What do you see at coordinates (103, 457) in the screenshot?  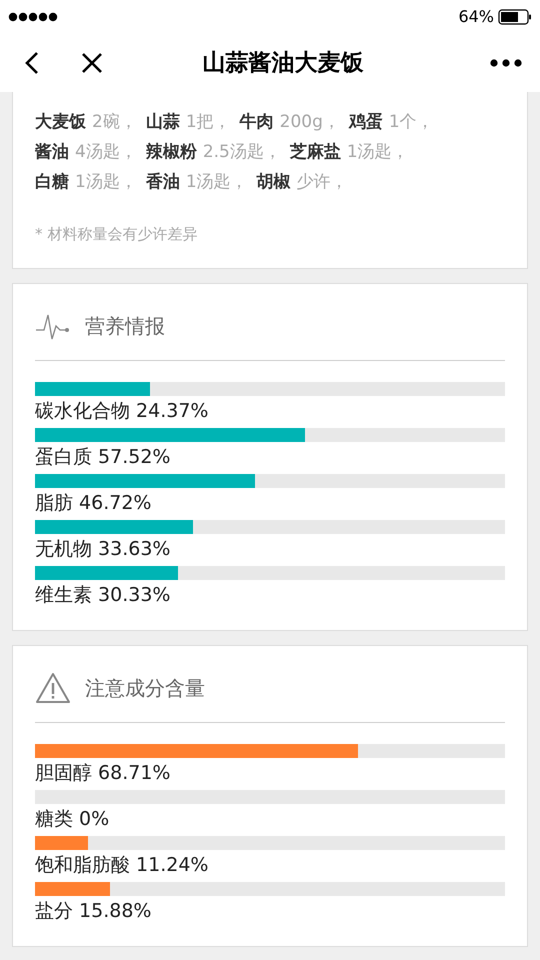 I see `progress-label: 蛋白质 57.52%` at bounding box center [103, 457].